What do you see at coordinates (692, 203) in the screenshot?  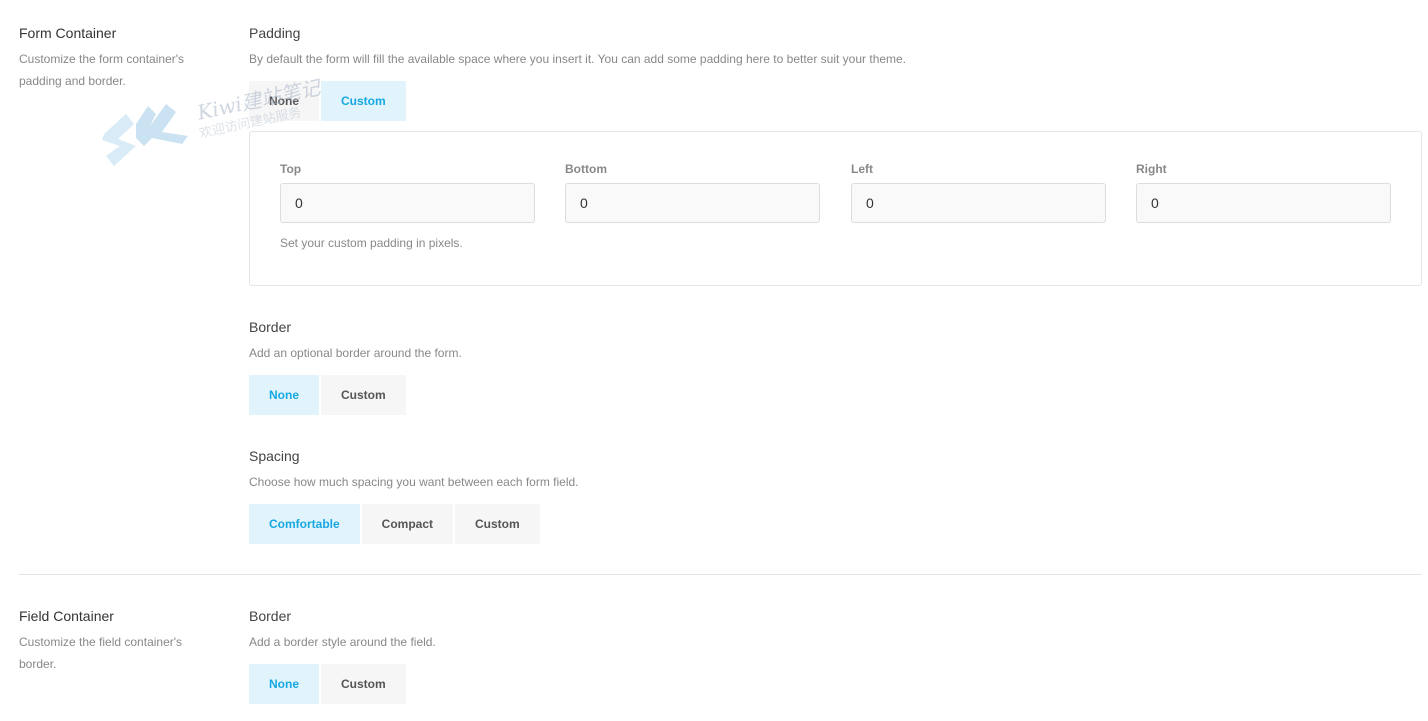 I see `padding-bottom-input` at bounding box center [692, 203].